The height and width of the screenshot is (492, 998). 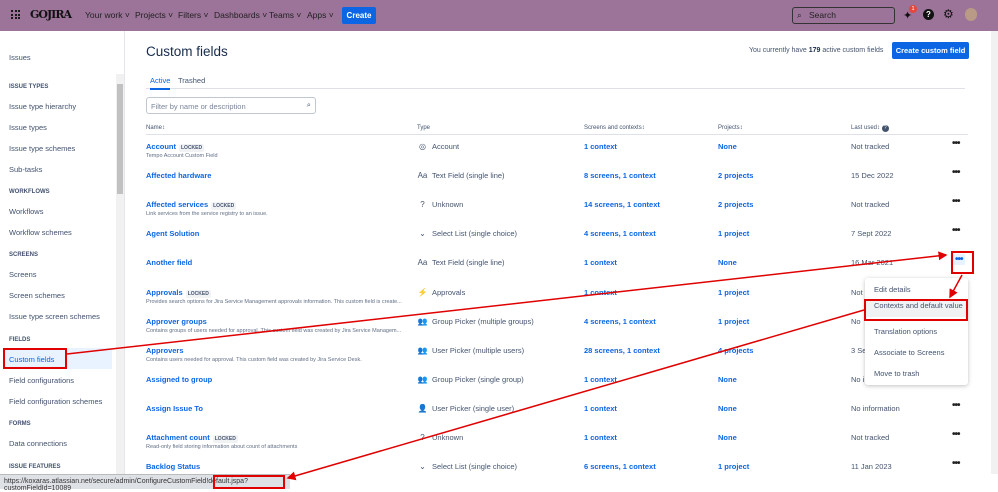 What do you see at coordinates (956, 286) in the screenshot?
I see `arrow-to-menu-item` at bounding box center [956, 286].